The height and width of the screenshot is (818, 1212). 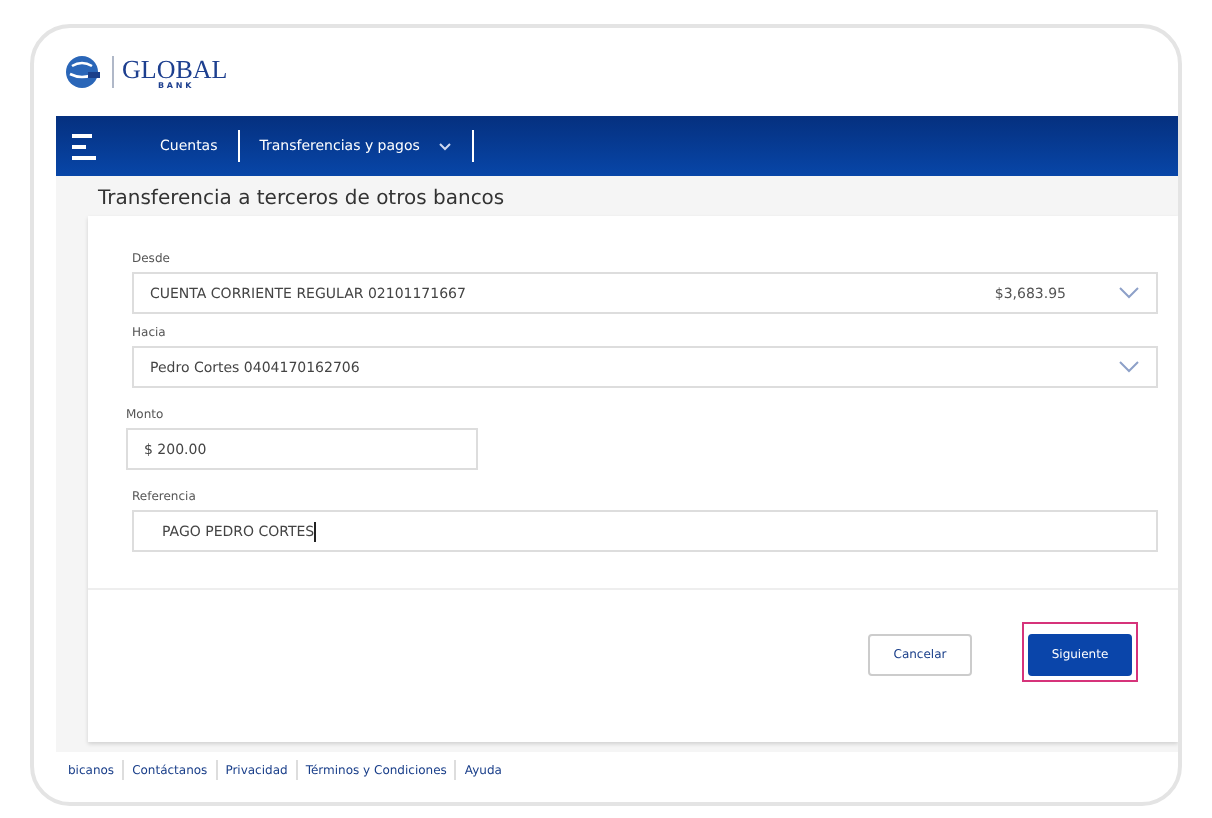 What do you see at coordinates (175, 68) in the screenshot?
I see `logo-text: GLOBAL` at bounding box center [175, 68].